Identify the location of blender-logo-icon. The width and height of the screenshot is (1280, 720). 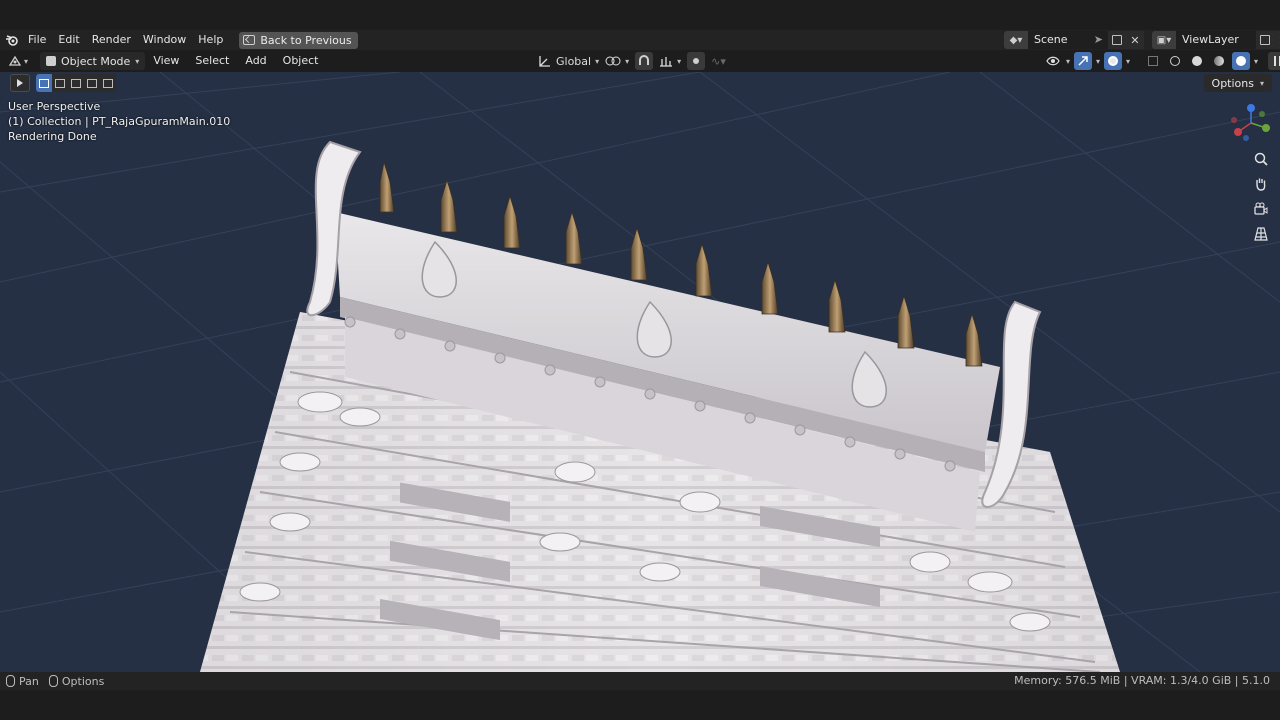
(12, 40).